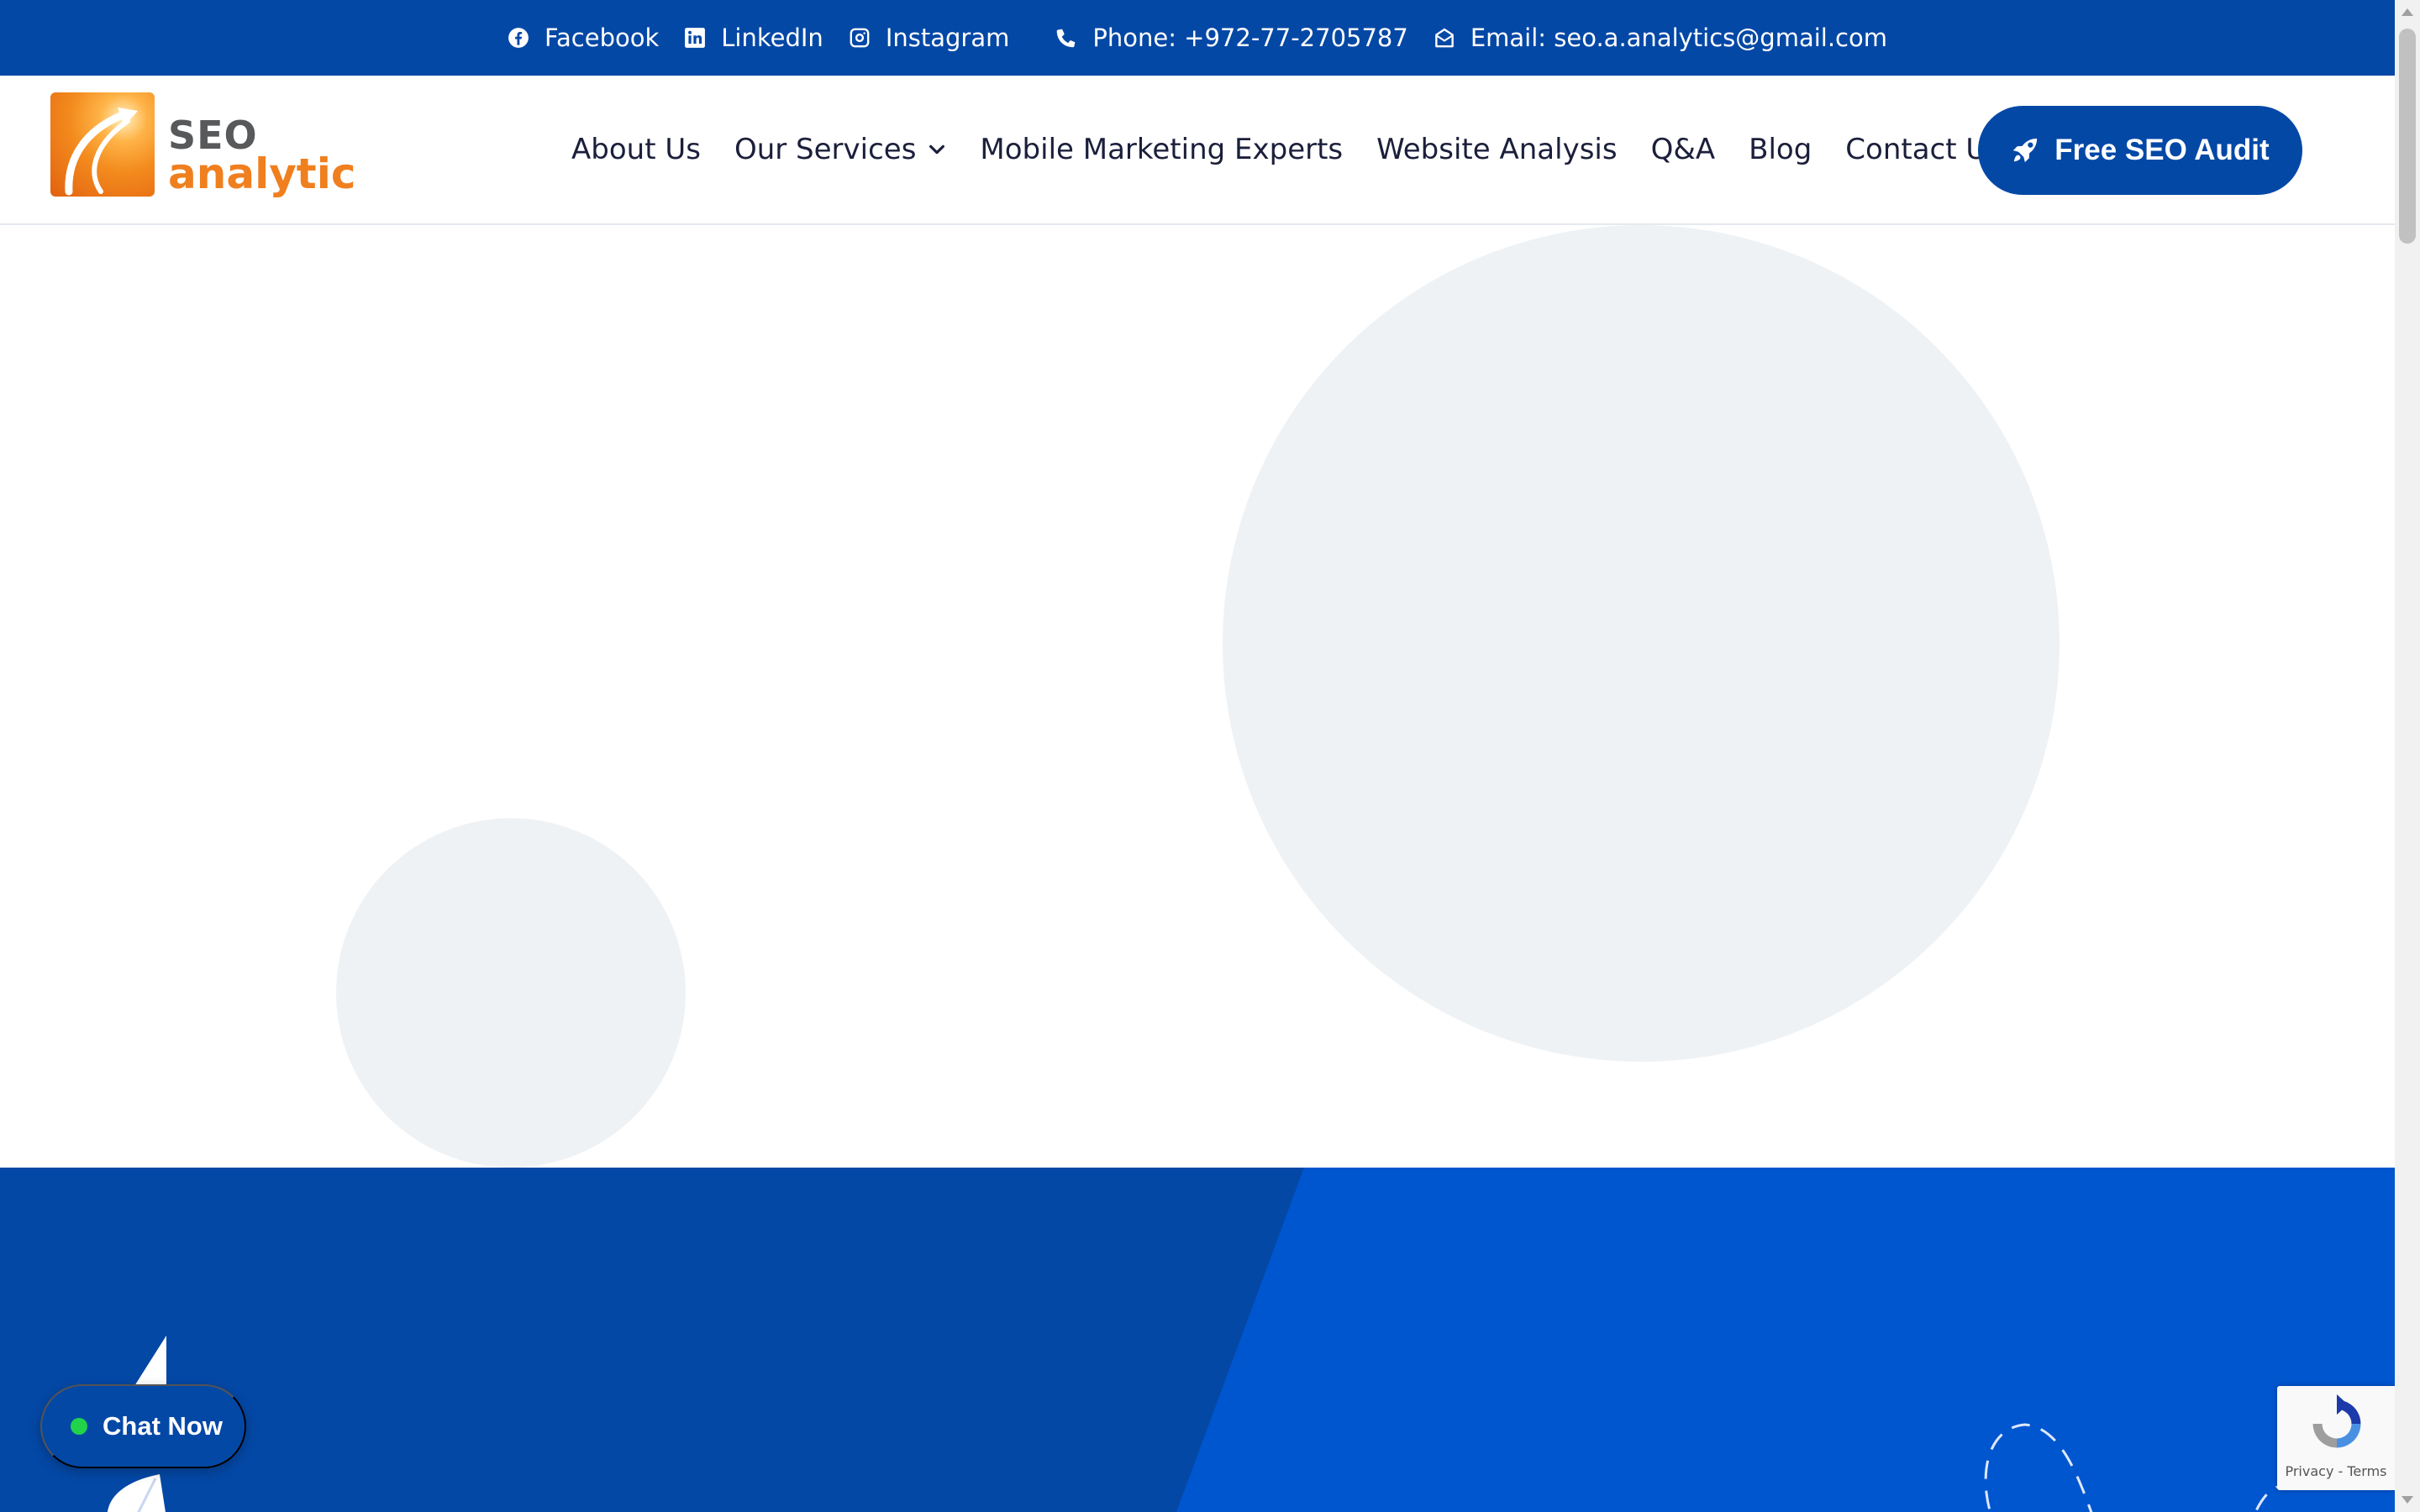  What do you see at coordinates (2026, 150) in the screenshot?
I see `rocket-icon` at bounding box center [2026, 150].